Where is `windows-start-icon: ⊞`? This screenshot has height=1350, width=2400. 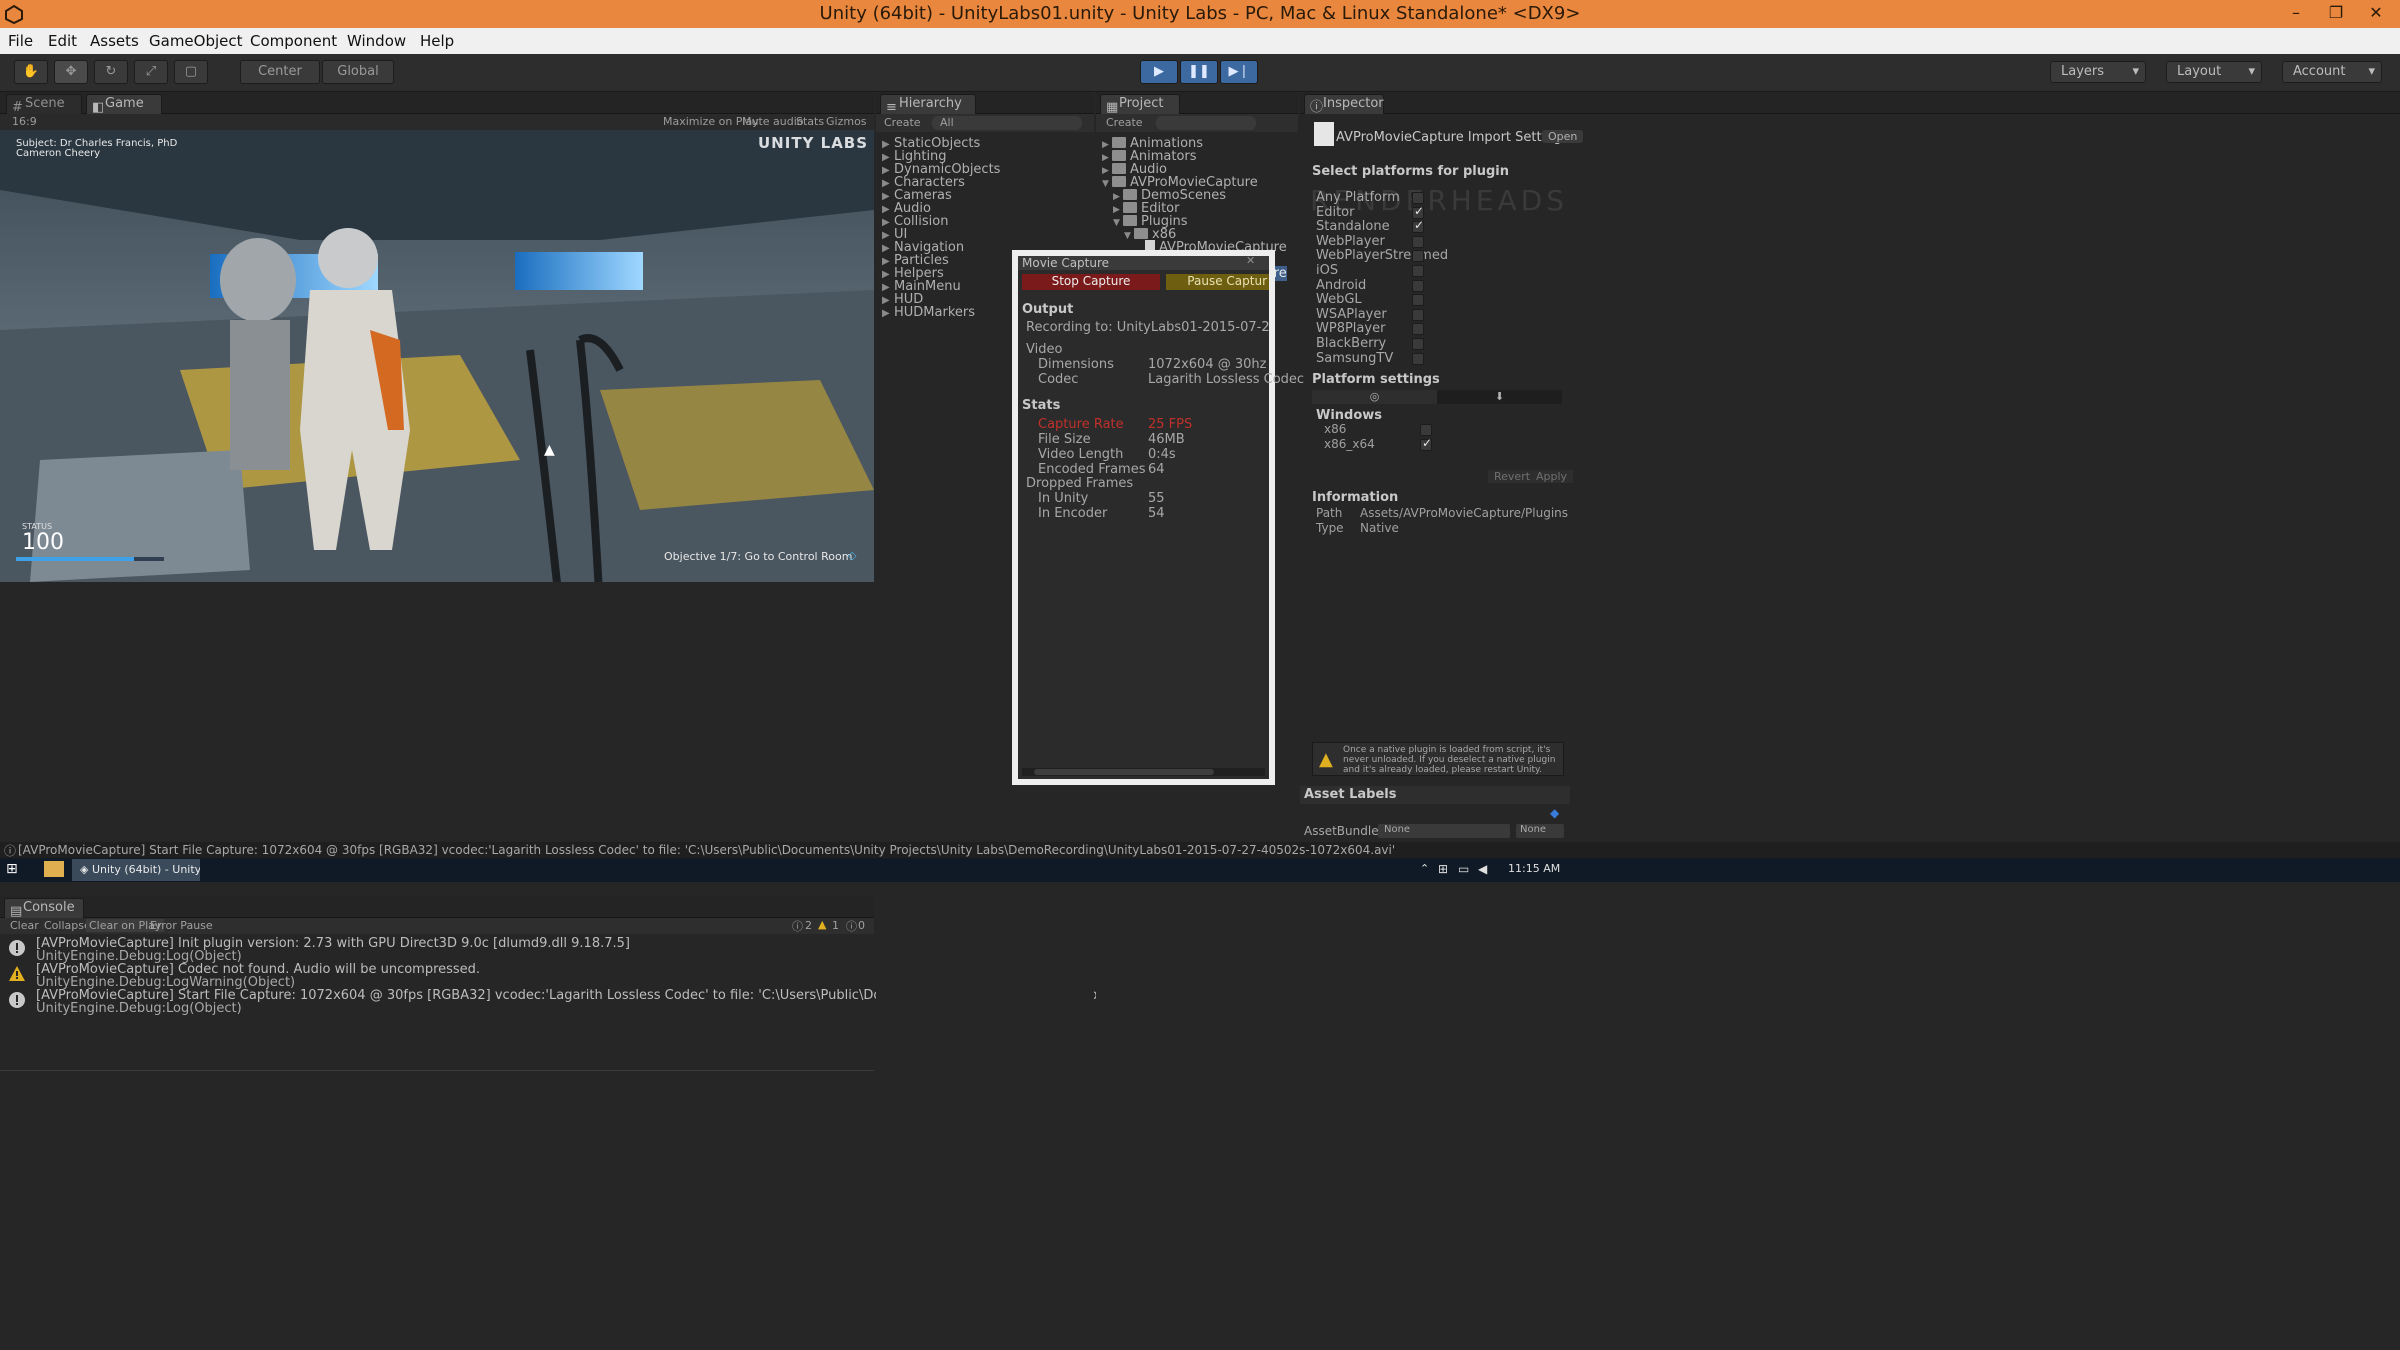 windows-start-icon: ⊞ is located at coordinates (12, 869).